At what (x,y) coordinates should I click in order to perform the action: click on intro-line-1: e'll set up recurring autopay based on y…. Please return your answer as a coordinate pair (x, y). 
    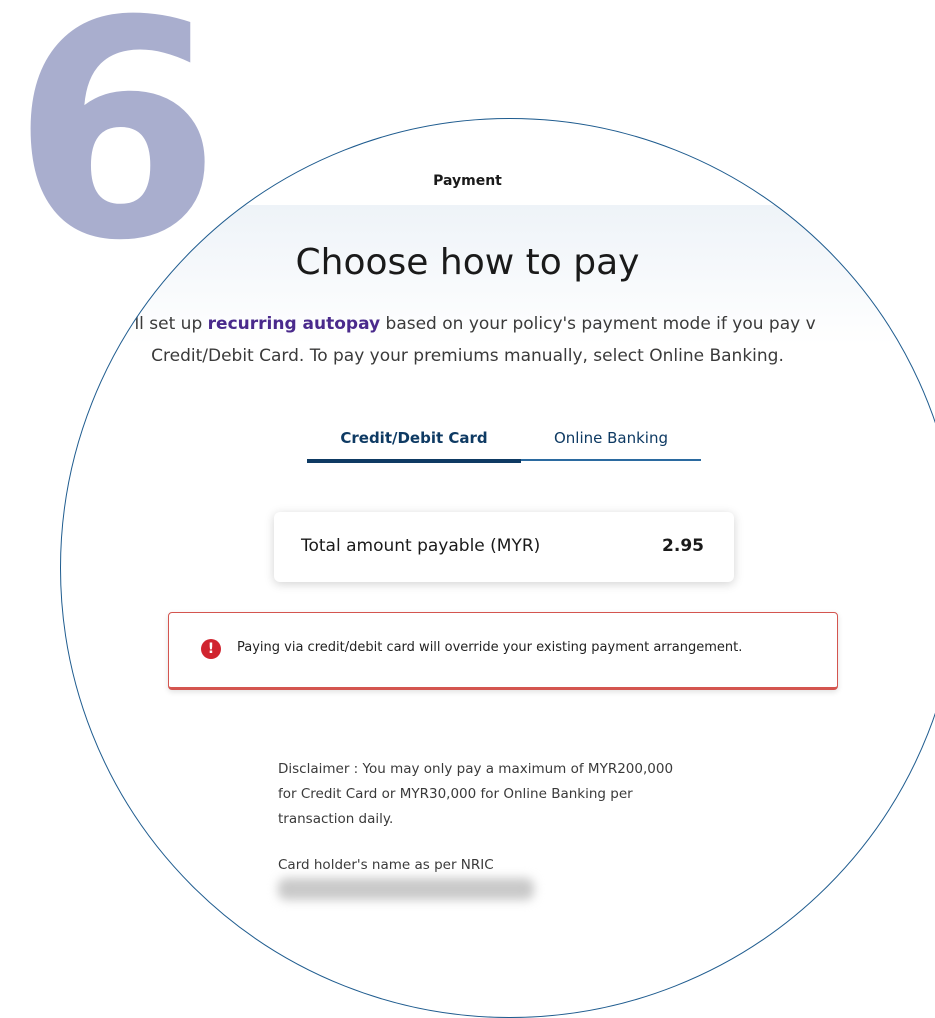
    Looking at the image, I should click on (497, 324).